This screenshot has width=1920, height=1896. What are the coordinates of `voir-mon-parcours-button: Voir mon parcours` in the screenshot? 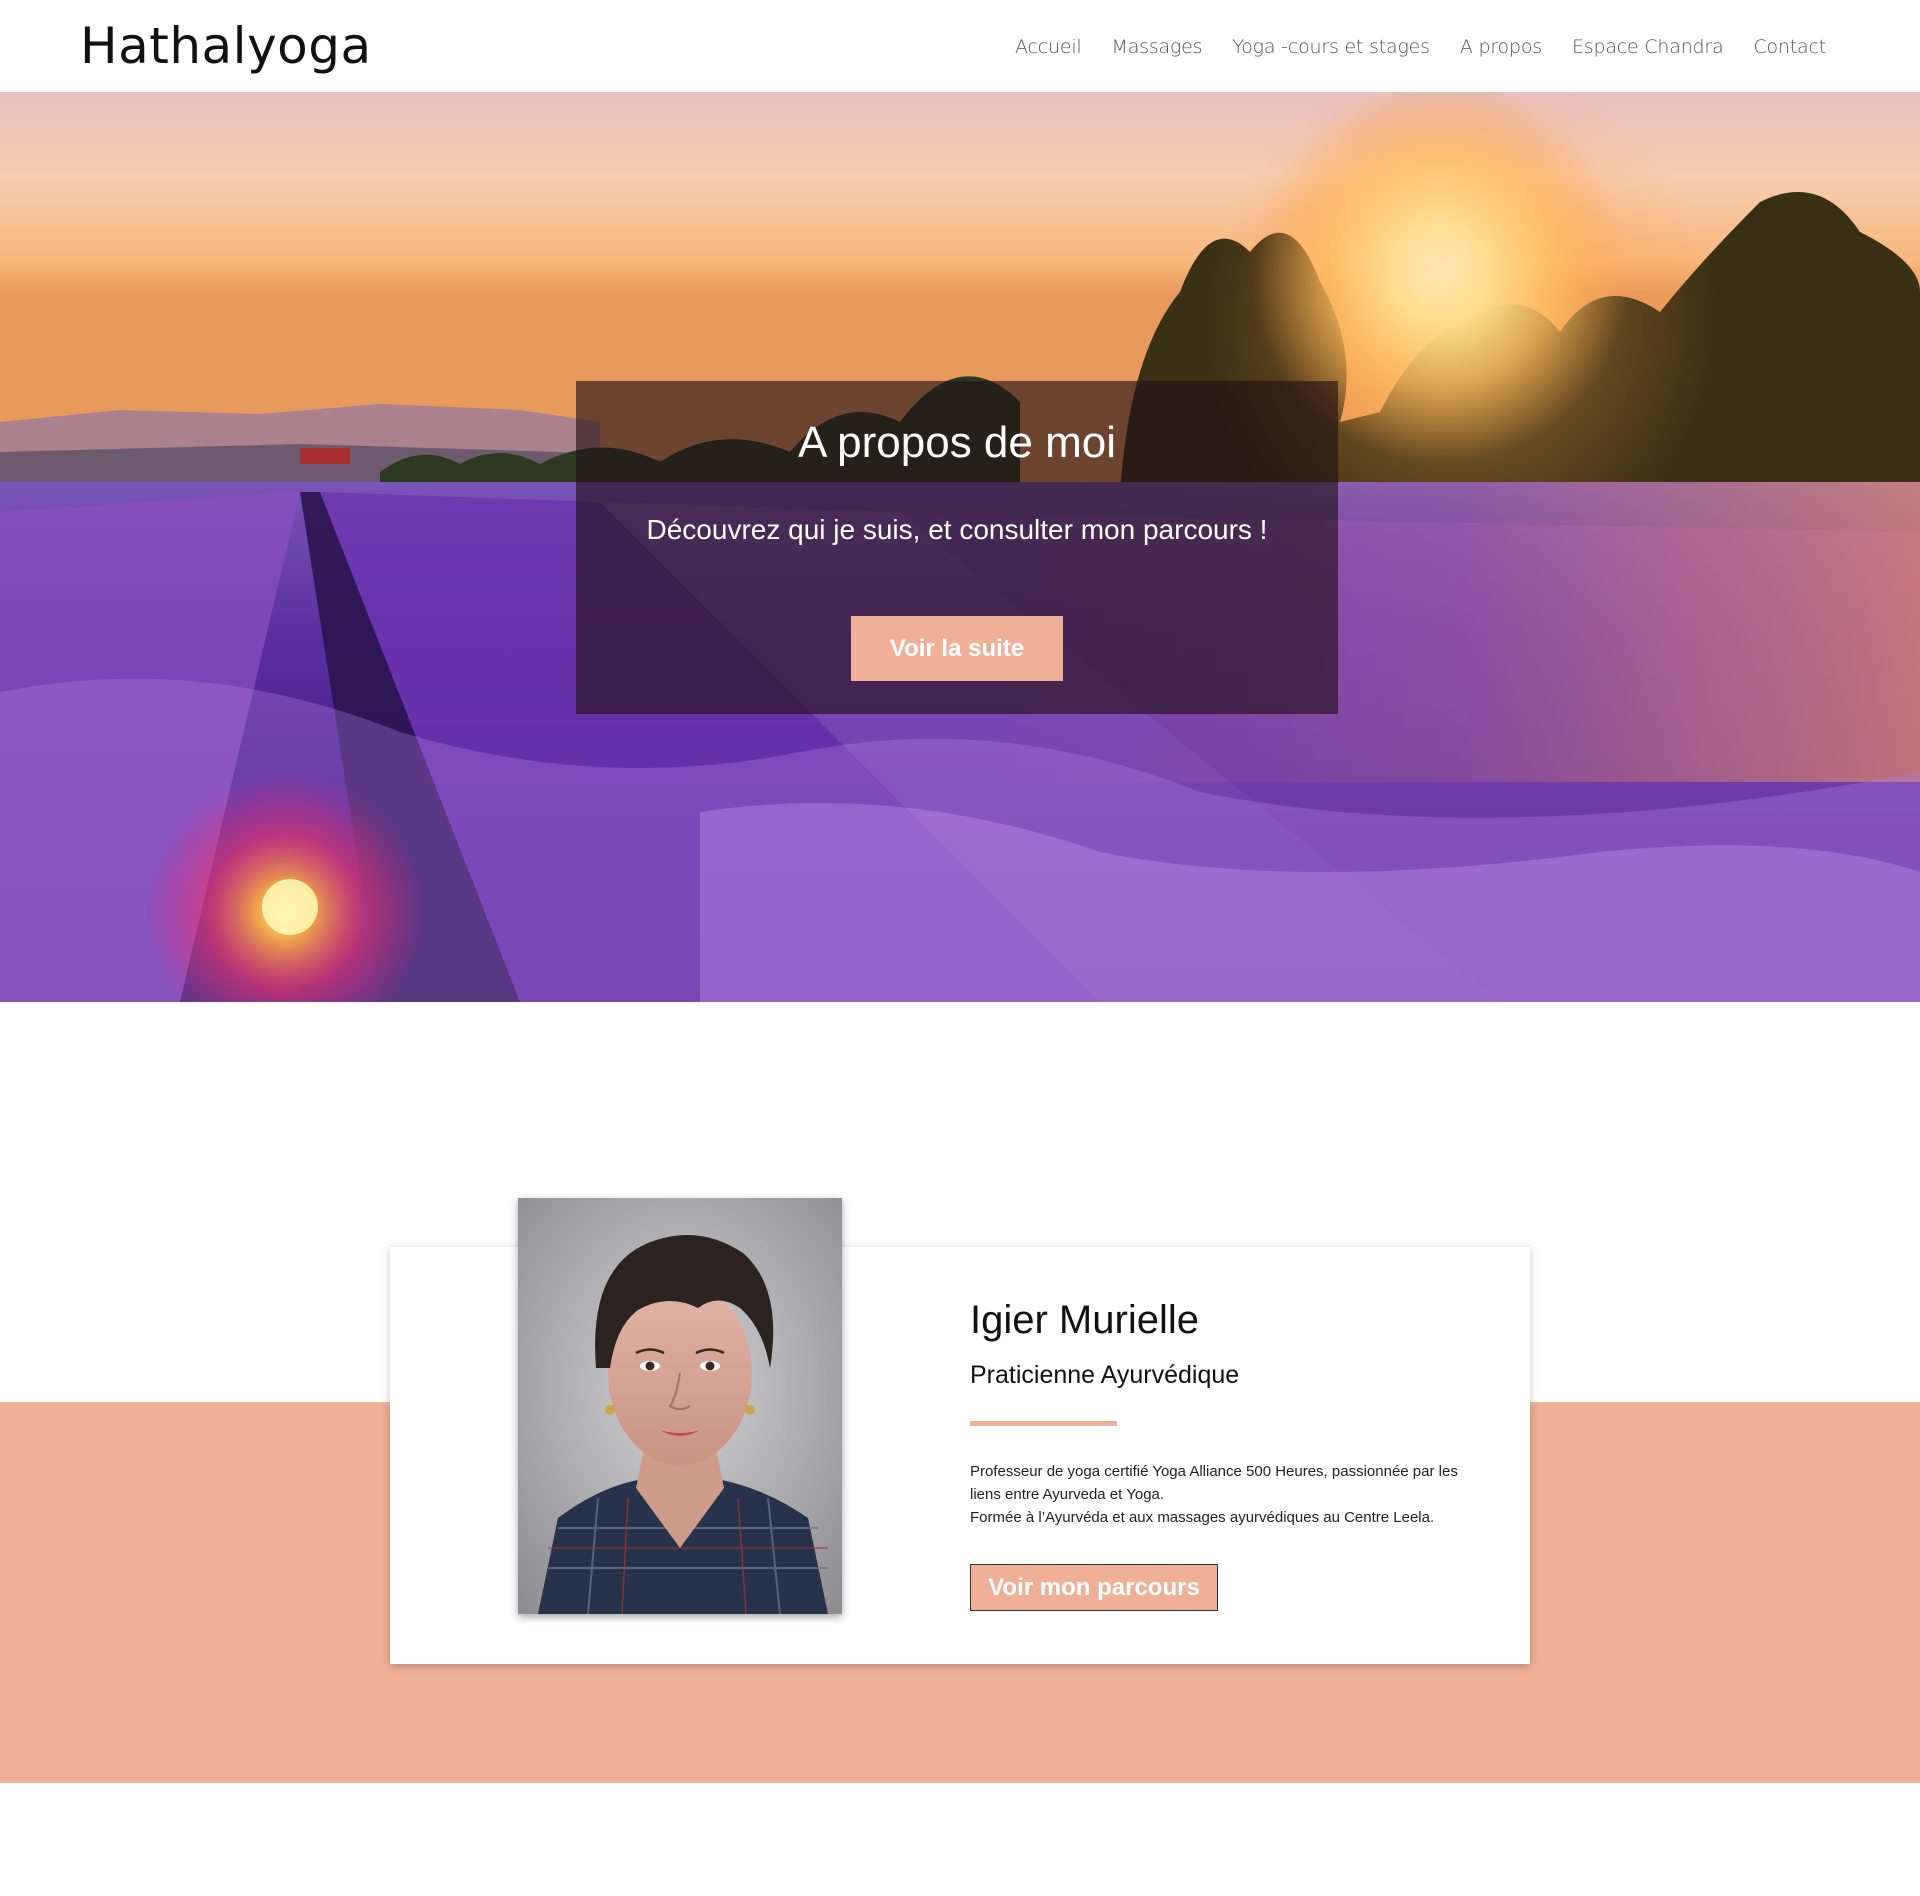 It's located at (1094, 1587).